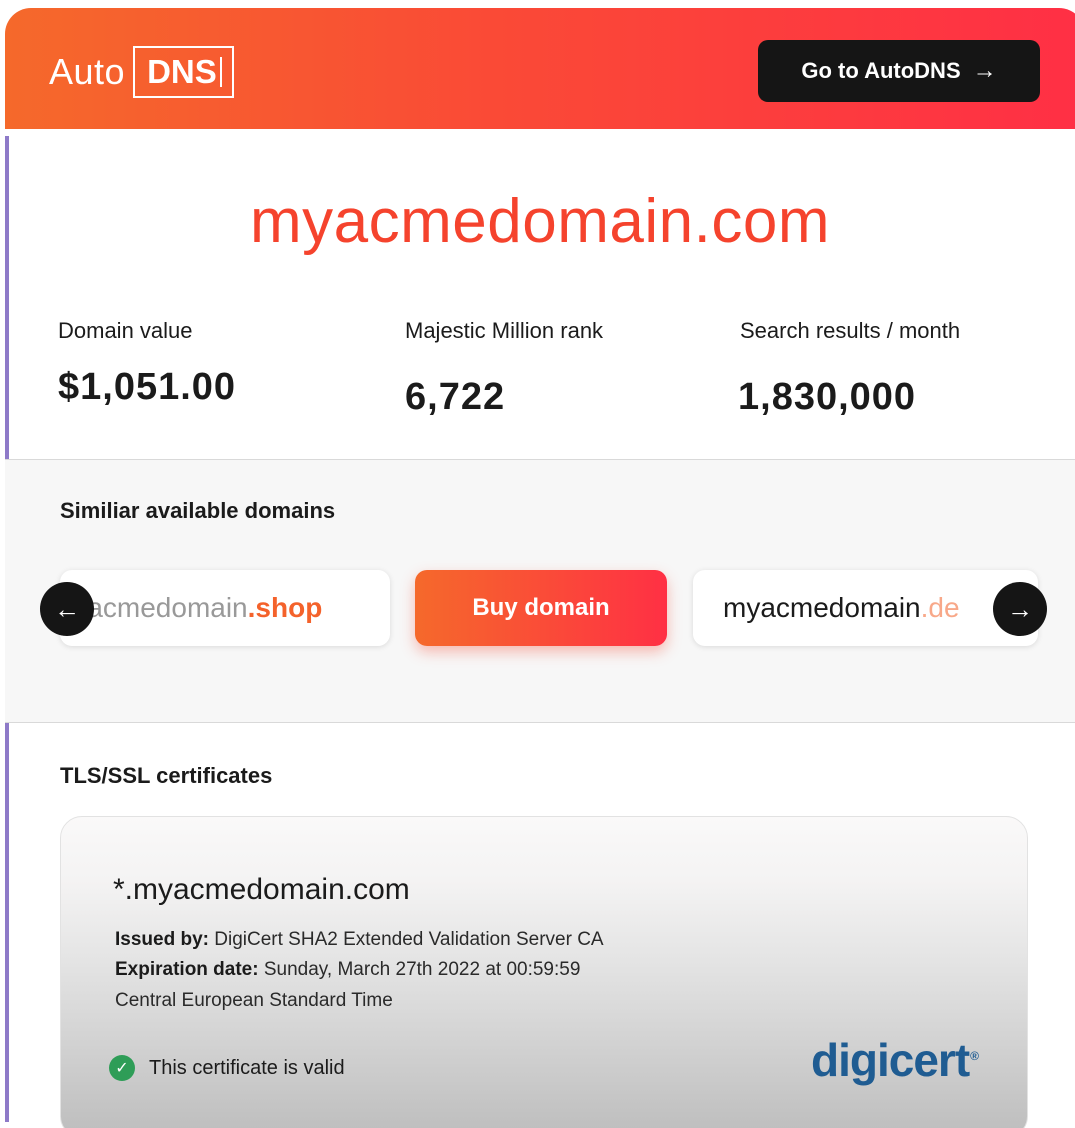 The width and height of the screenshot is (1075, 1128). What do you see at coordinates (254, 1000) in the screenshot?
I see `timezone-text: Central European Standard Time` at bounding box center [254, 1000].